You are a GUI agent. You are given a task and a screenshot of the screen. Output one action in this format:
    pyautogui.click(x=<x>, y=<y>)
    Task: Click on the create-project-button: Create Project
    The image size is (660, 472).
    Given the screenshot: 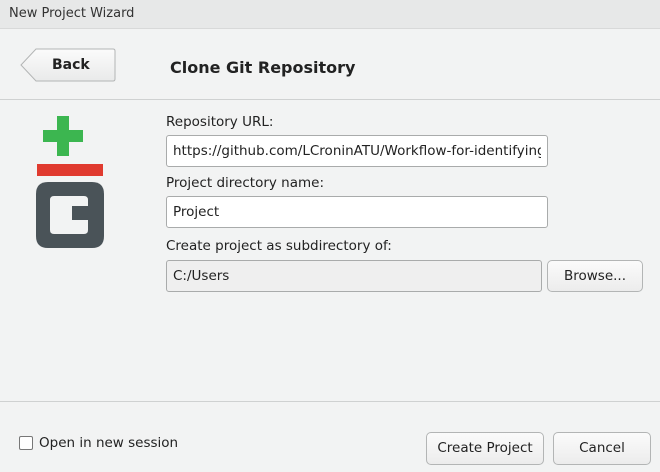 What is the action you would take?
    pyautogui.click(x=485, y=448)
    